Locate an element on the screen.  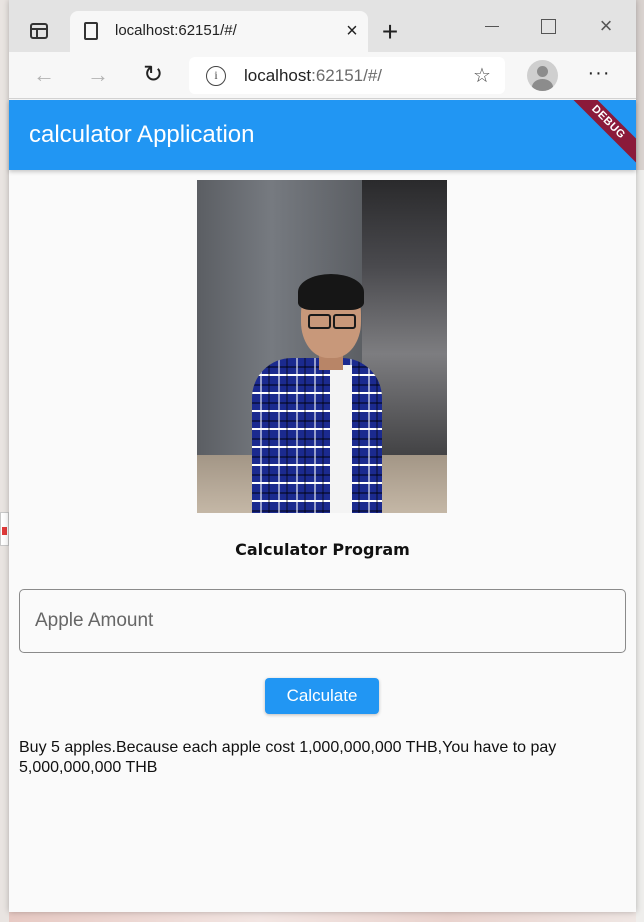
url-text: localhost:62151/#/ is located at coordinates (313, 76).